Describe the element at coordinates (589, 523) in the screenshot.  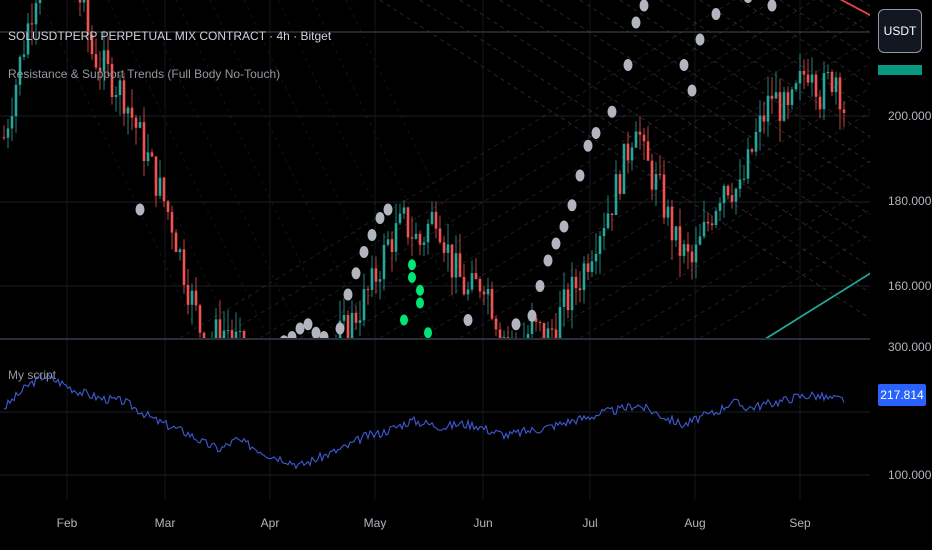
I see `x-tick-label: Jul` at that location.